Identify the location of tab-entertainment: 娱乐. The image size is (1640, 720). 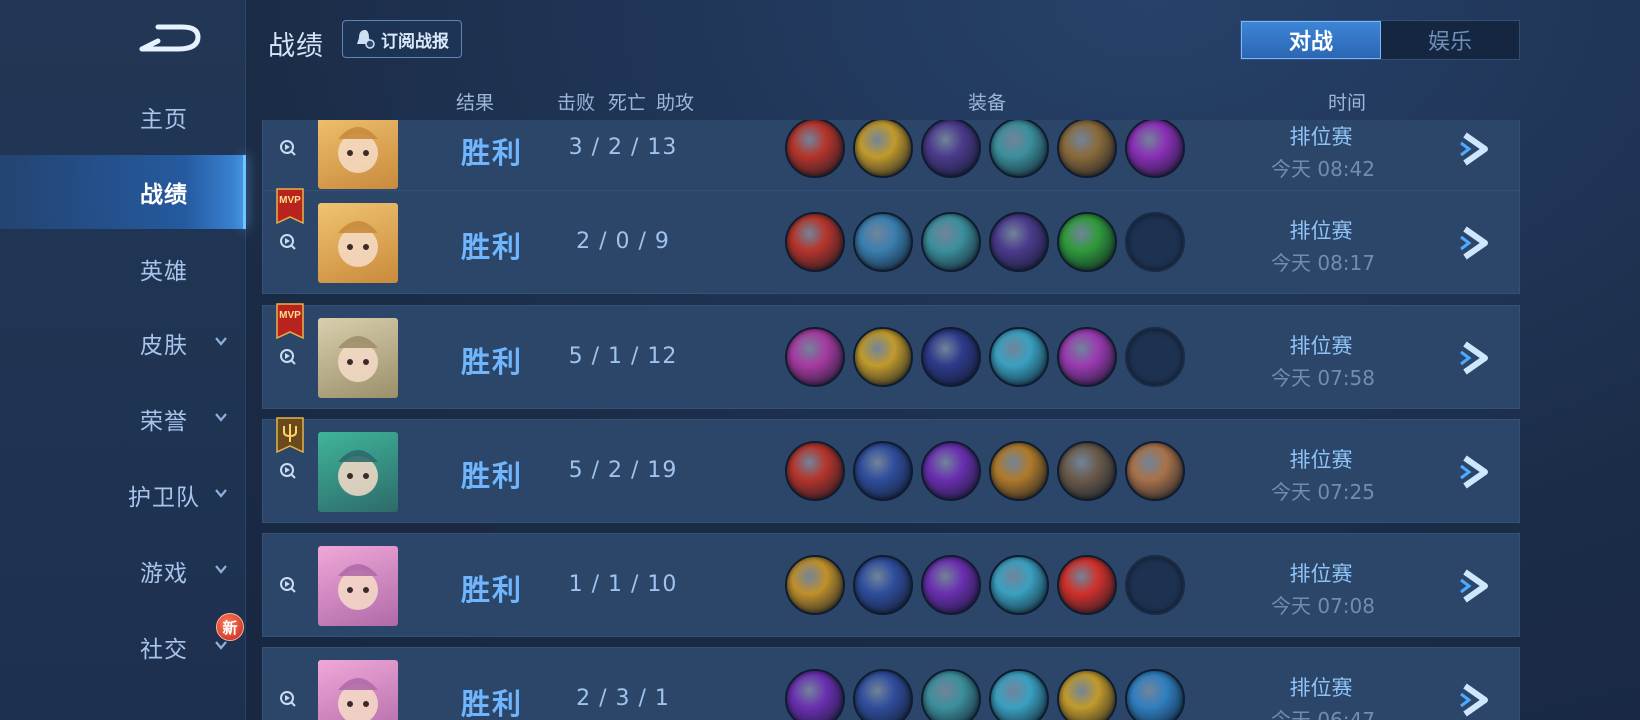
(1450, 40).